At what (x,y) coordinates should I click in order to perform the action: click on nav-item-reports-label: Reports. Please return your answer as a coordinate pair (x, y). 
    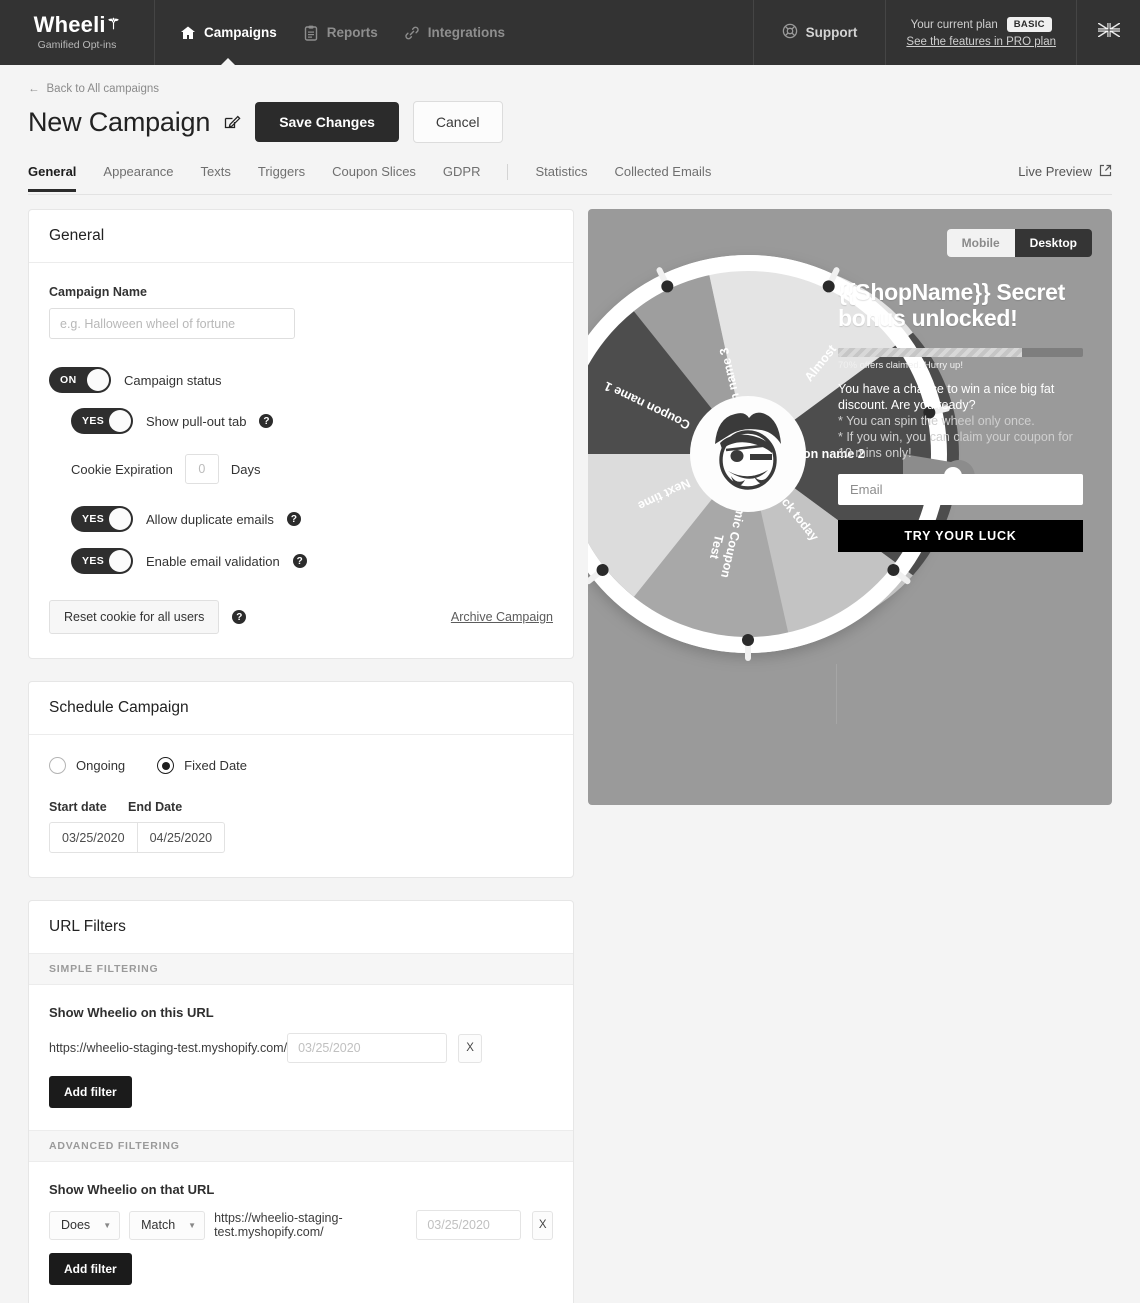
    Looking at the image, I should click on (352, 32).